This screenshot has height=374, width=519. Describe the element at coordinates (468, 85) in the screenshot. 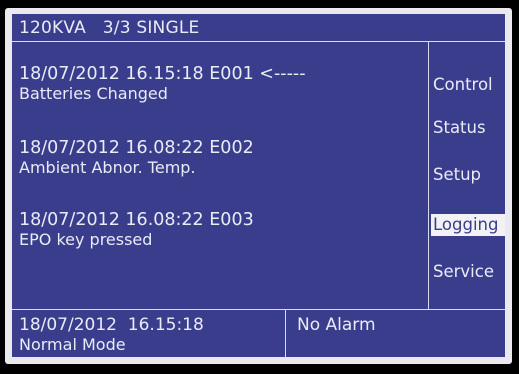

I see `menu-item-control: Control` at that location.